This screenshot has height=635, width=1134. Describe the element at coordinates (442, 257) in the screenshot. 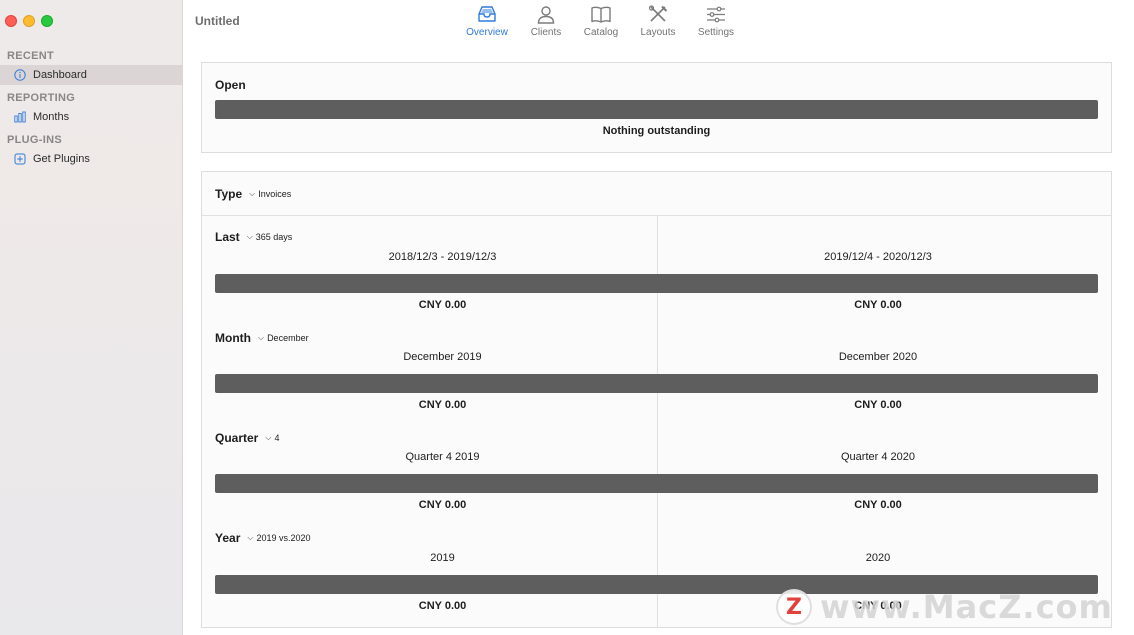

I see `last-left-period: 2018/12/3 - 2019/12/3` at that location.